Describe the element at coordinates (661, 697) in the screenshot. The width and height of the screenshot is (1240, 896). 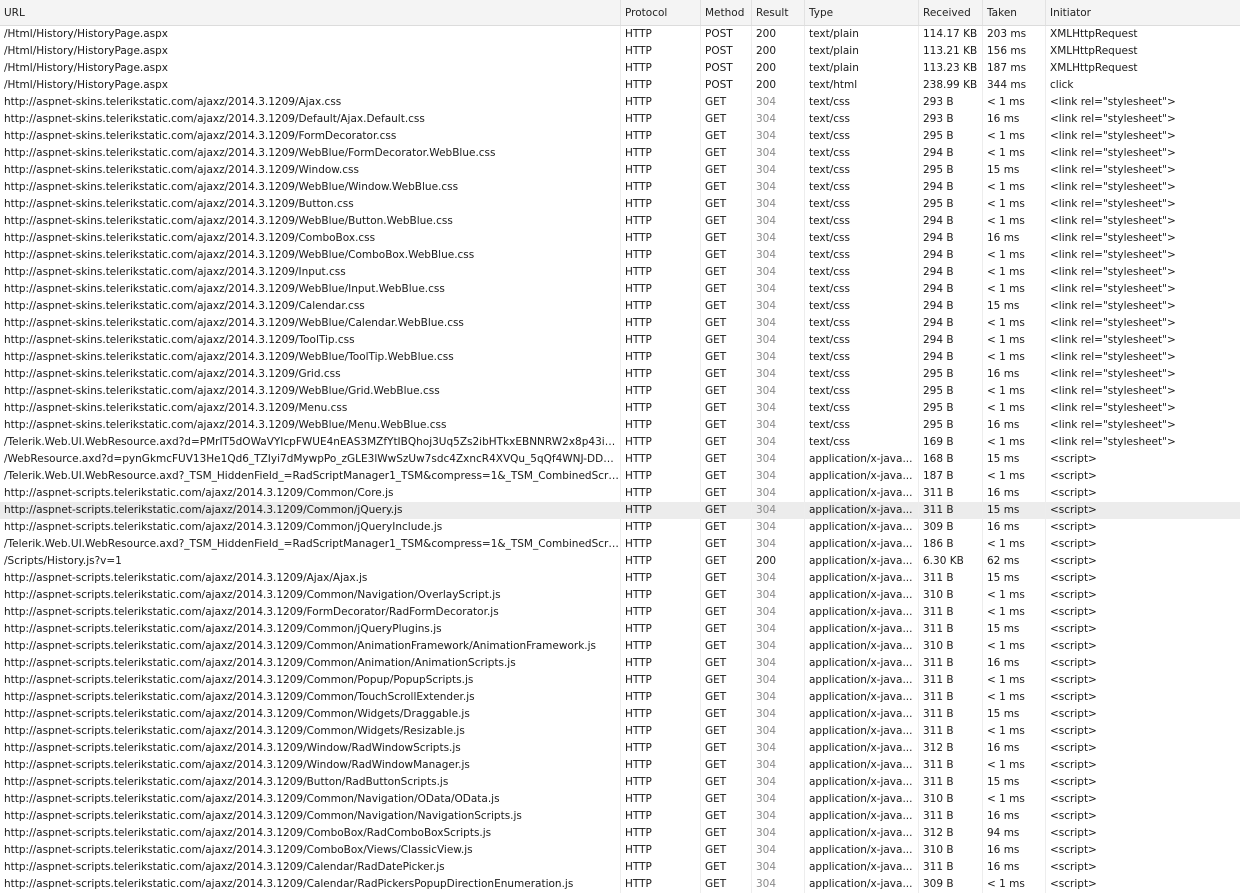
I see `protocol-cell: HTTP` at that location.